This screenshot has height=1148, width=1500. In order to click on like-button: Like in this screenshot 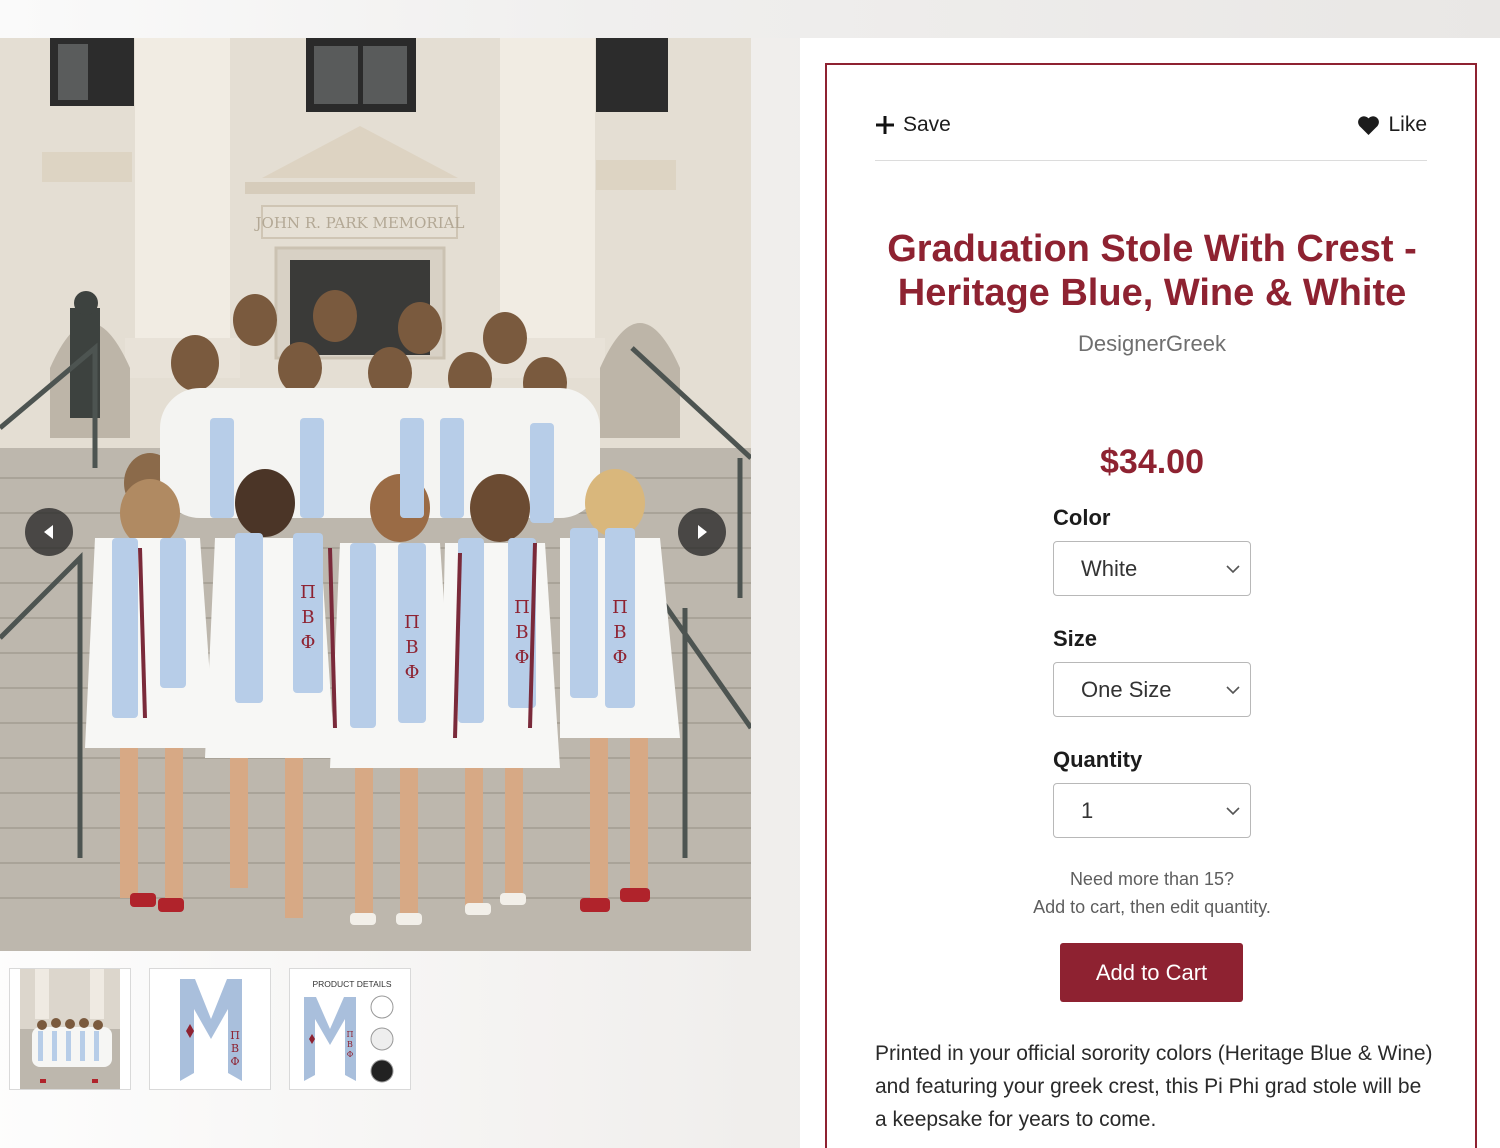, I will do `click(1392, 125)`.